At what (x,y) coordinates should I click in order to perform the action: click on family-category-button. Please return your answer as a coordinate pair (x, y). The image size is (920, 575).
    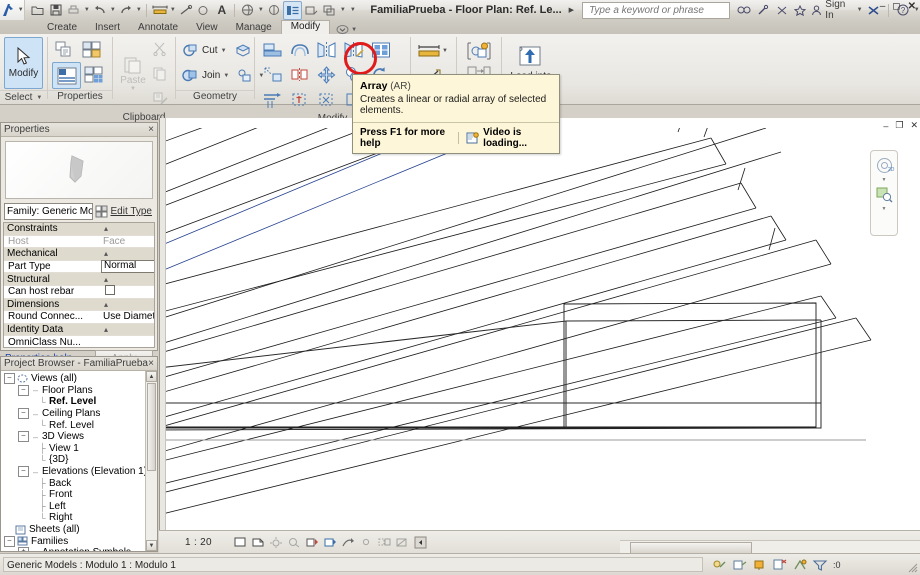
    Looking at the image, I should click on (94, 74).